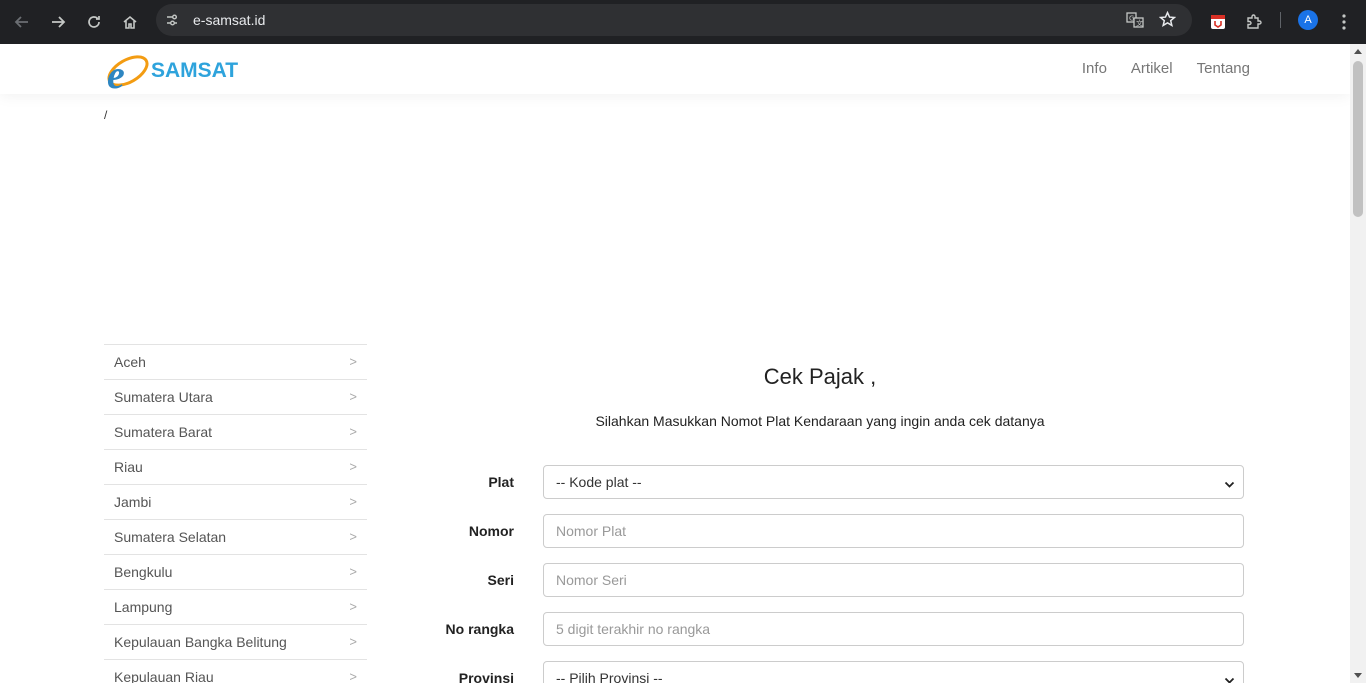 The height and width of the screenshot is (683, 1366). I want to click on rangka-row: No rangka 5 digit terakhir no rangka, so click(832, 629).